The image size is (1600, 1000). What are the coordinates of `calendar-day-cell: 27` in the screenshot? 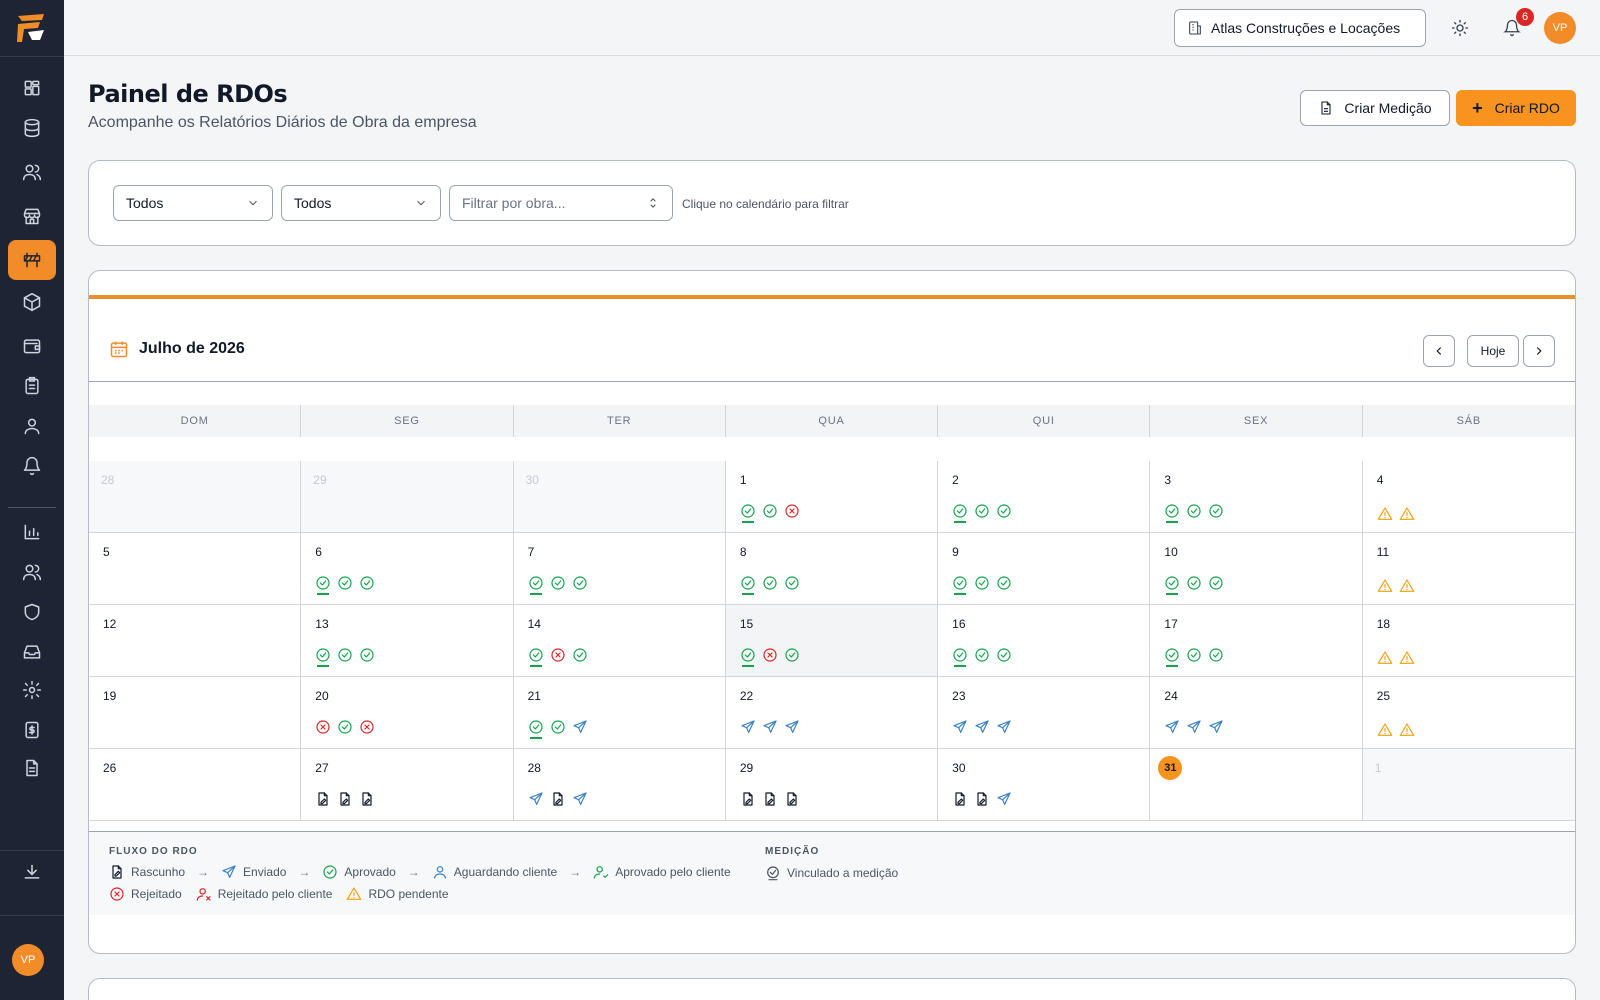 It's located at (407, 785).